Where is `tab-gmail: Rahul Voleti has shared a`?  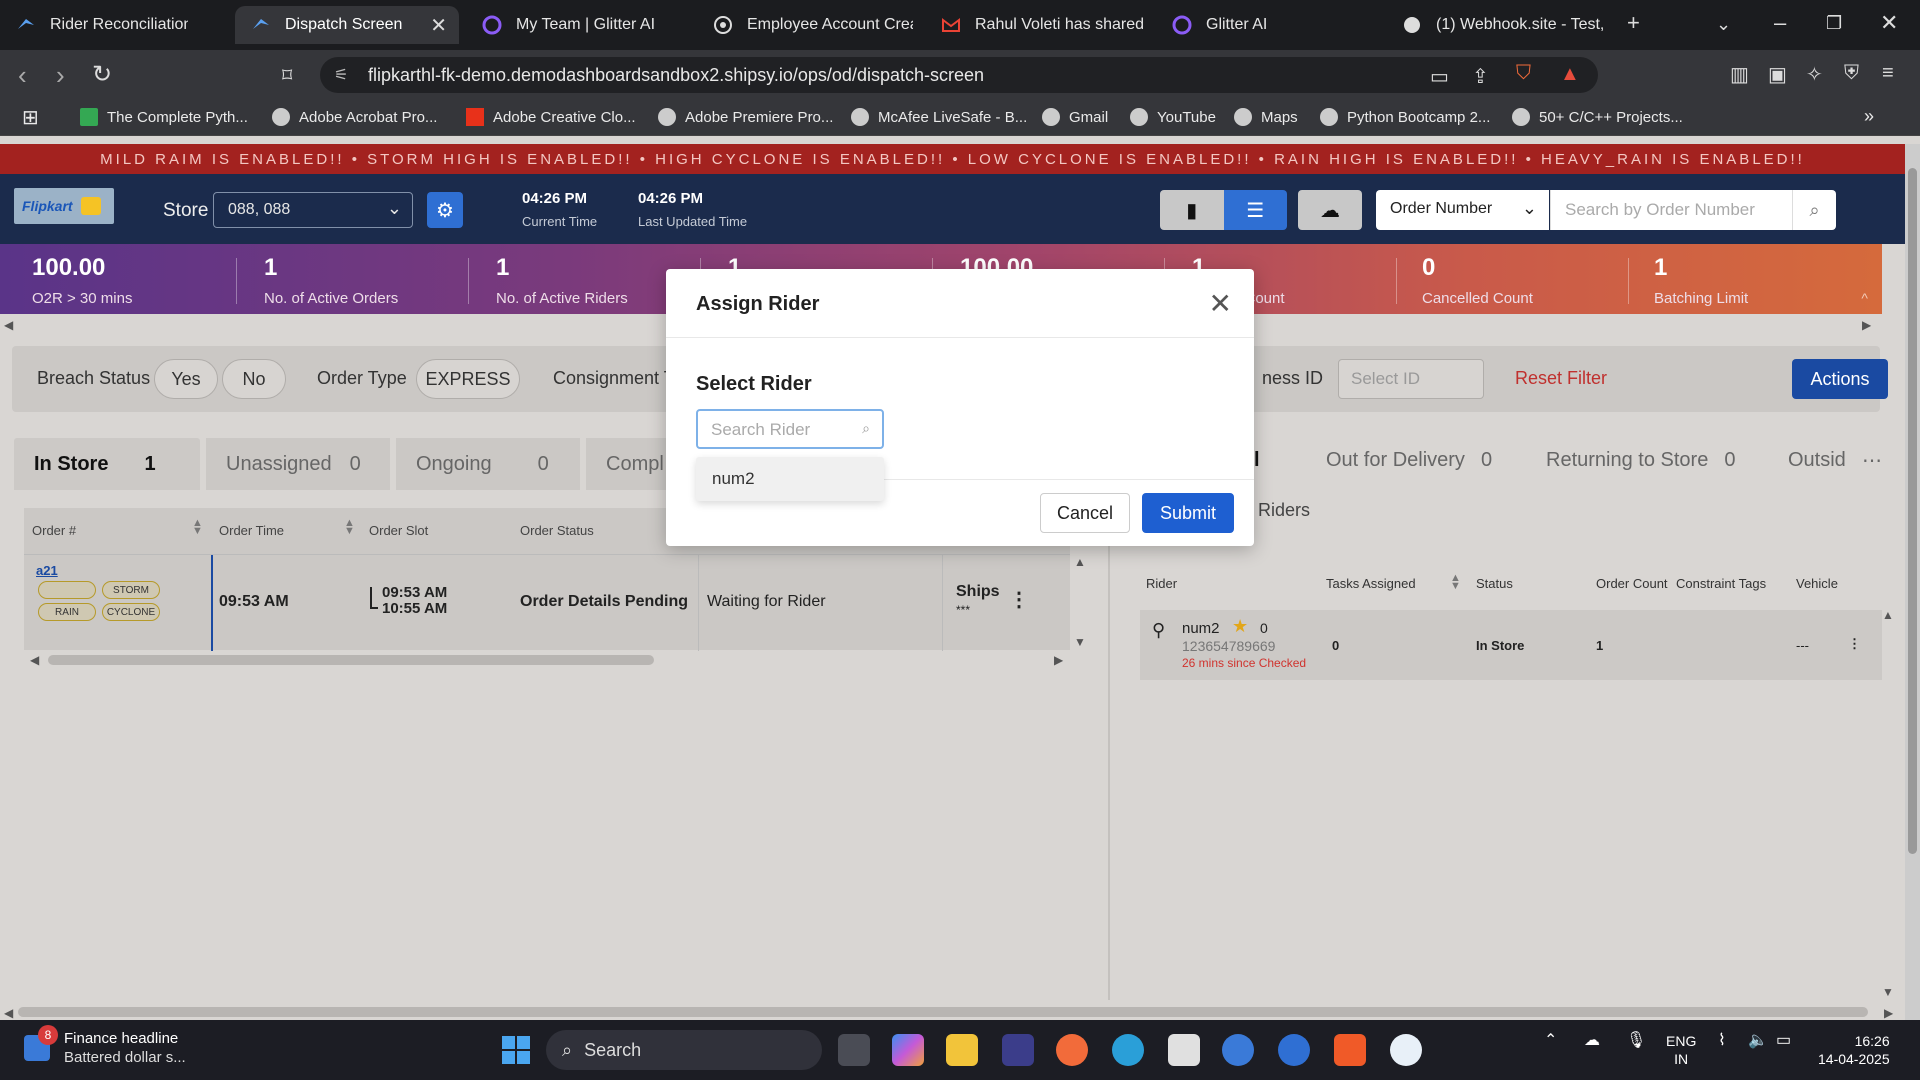
tab-gmail: Rahul Voleti has shared a is located at coordinates (1036, 25).